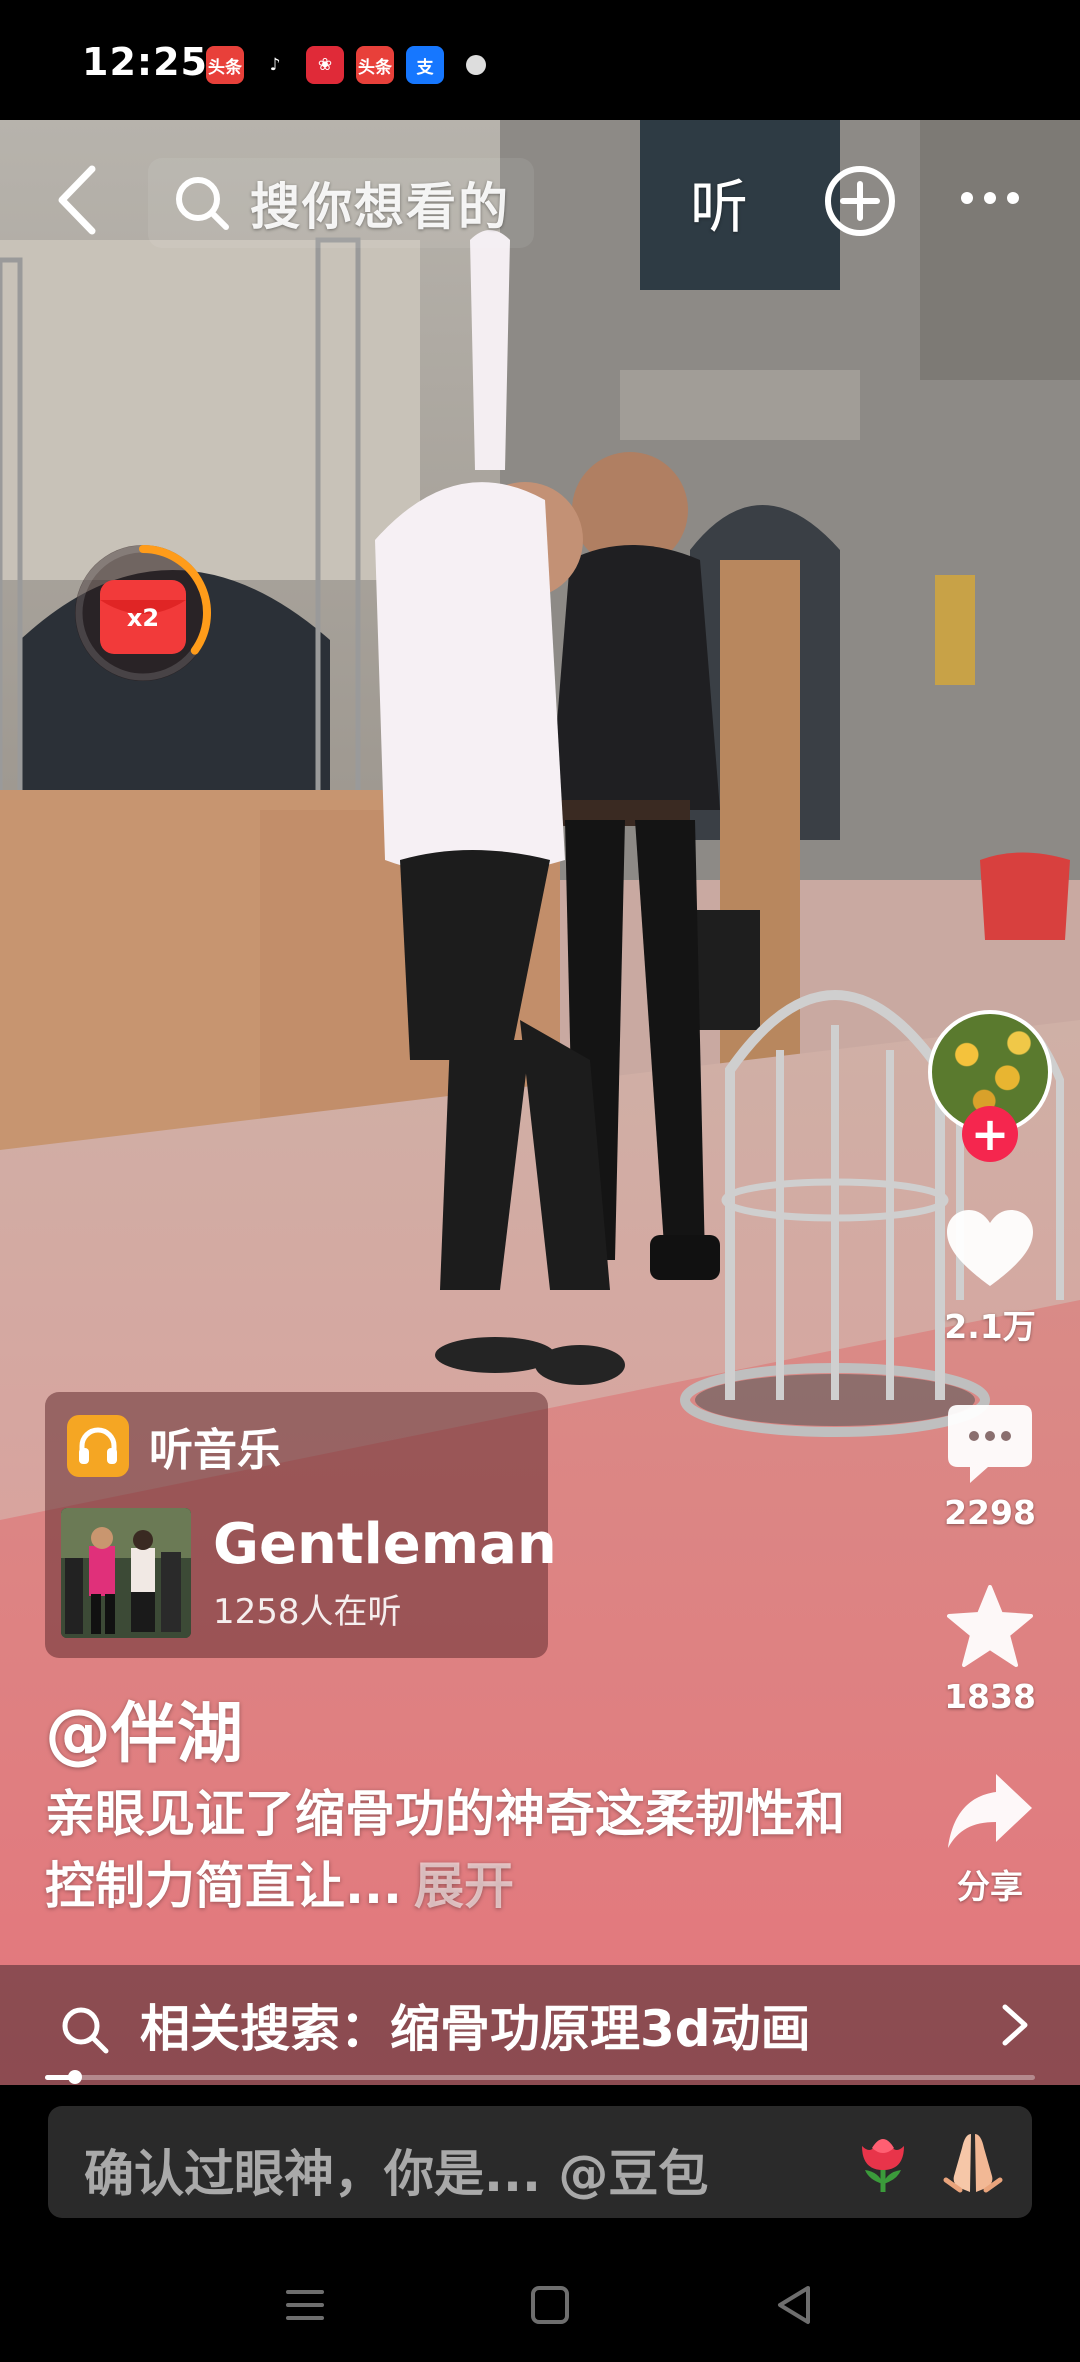 This screenshot has width=1080, height=2362. I want to click on like-action: 2.1万, so click(990, 1279).